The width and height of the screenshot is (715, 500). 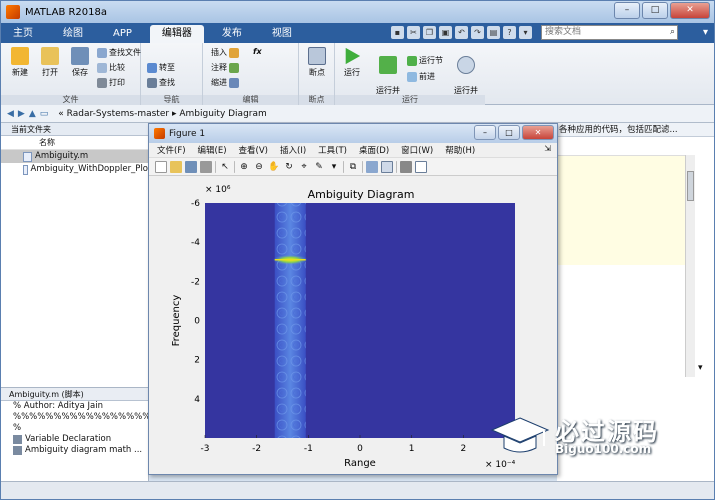 I want to click on run-button: 运行, so click(x=352, y=62).